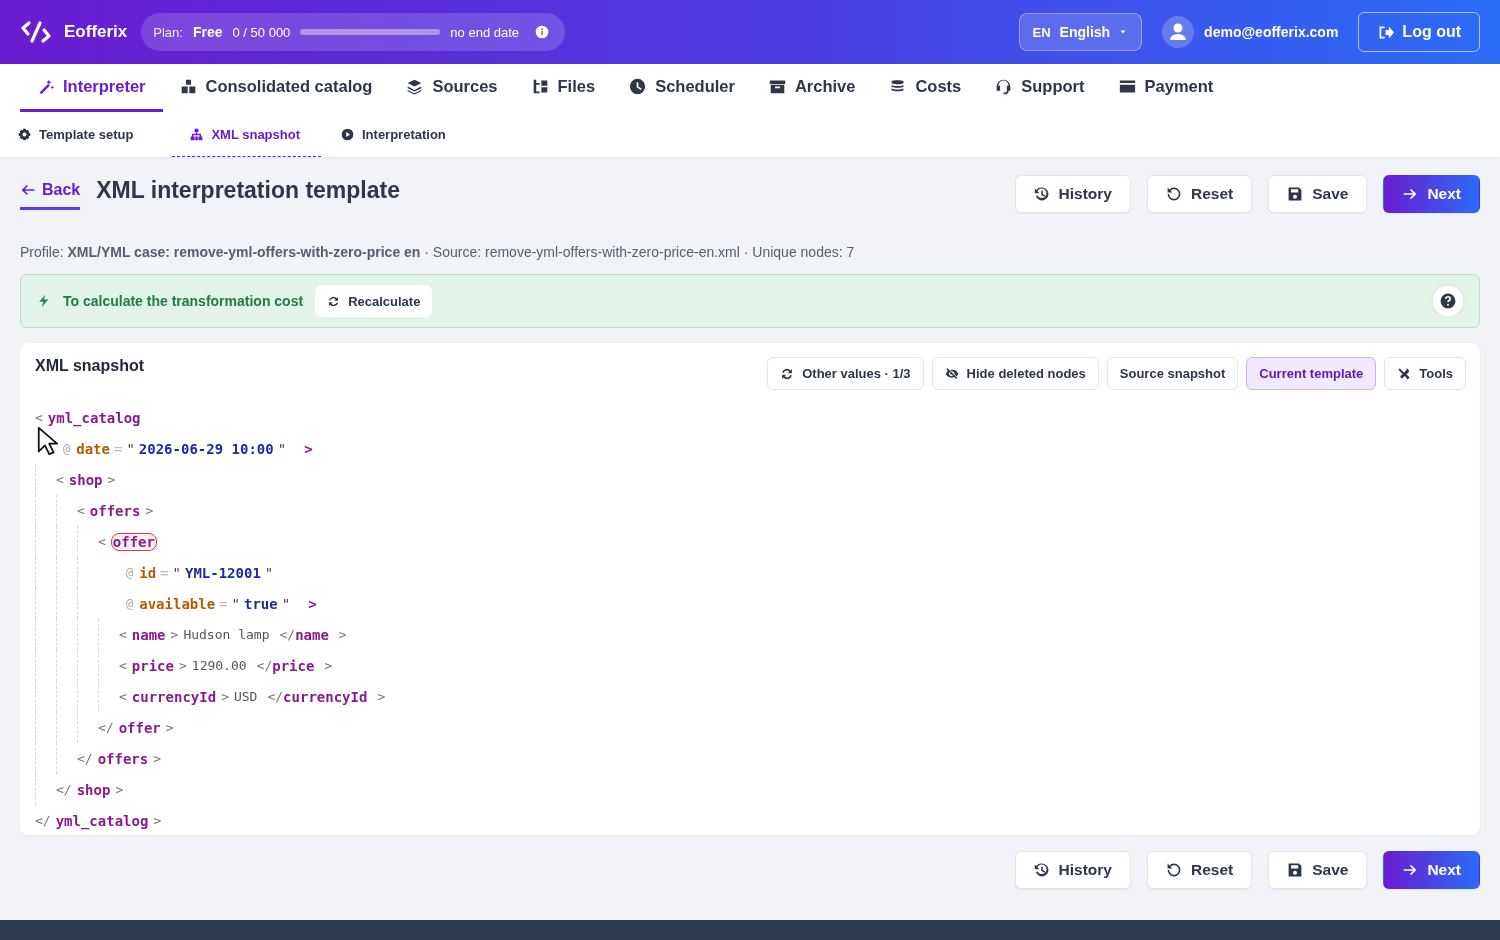  What do you see at coordinates (563, 88) in the screenshot?
I see `nav-tab: Files` at bounding box center [563, 88].